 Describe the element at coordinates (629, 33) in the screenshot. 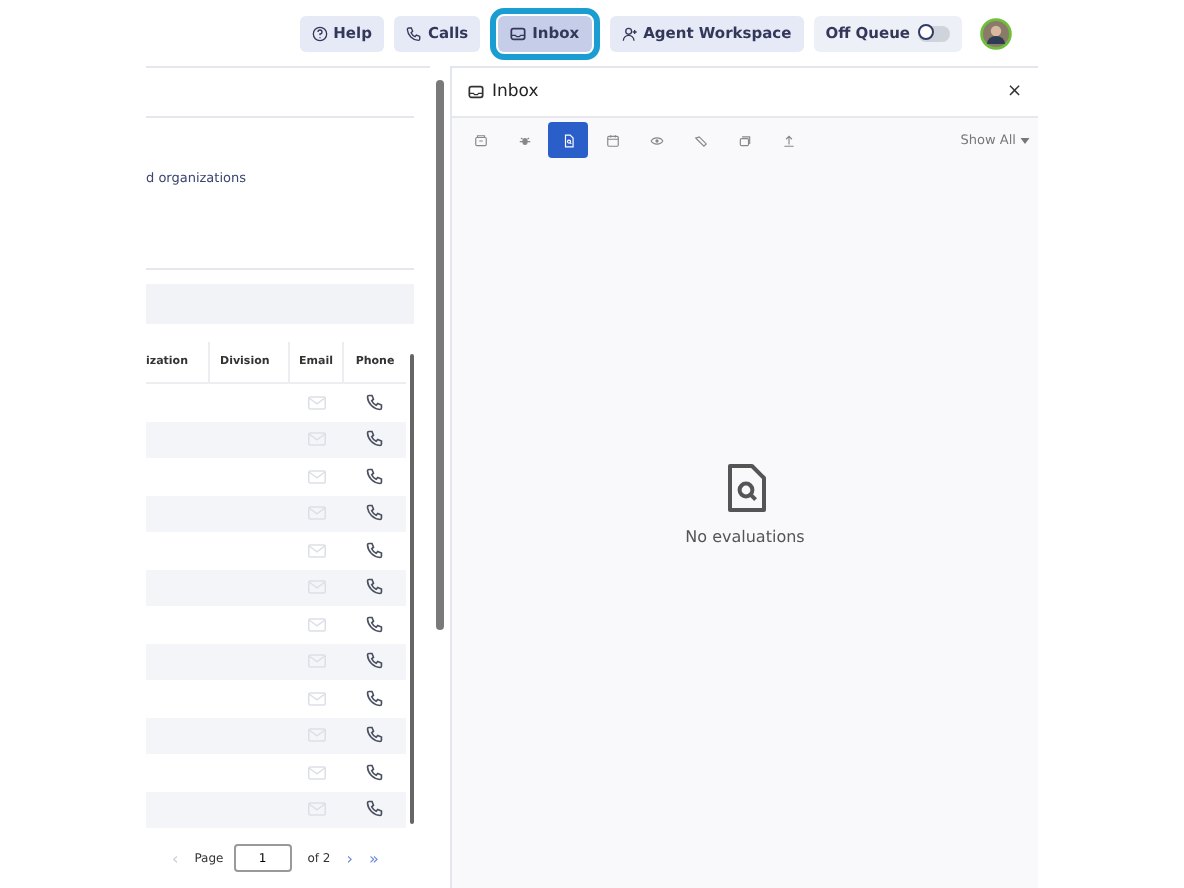

I see `person-plus-icon` at that location.